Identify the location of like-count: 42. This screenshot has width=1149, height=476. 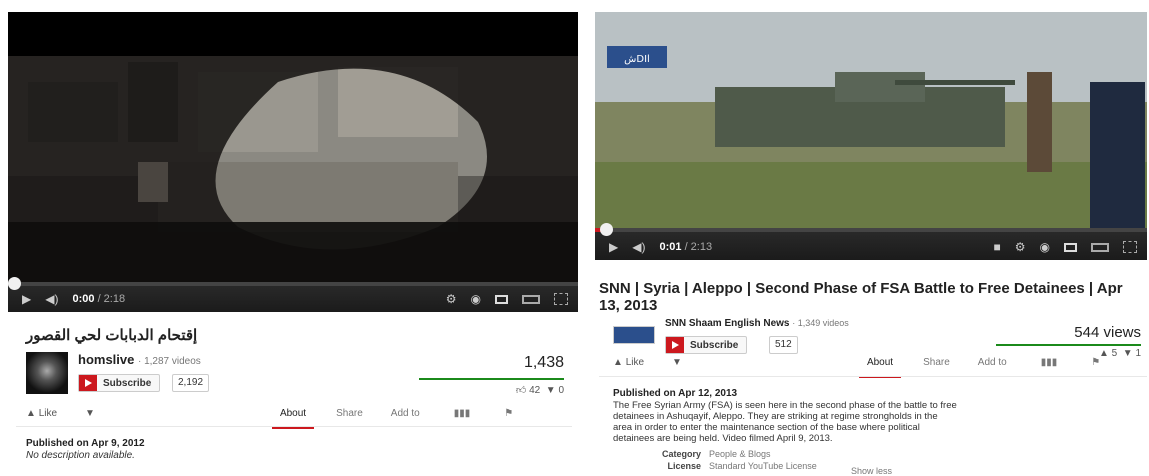
(535, 390).